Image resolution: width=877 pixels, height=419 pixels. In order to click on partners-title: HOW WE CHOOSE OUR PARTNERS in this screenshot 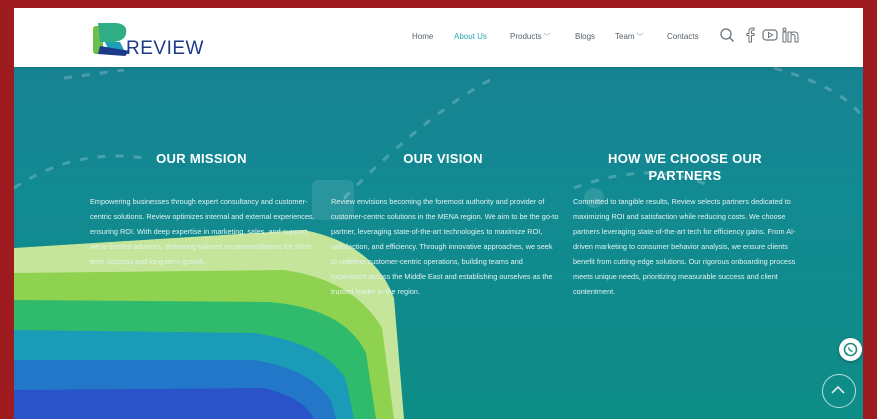, I will do `click(685, 167)`.